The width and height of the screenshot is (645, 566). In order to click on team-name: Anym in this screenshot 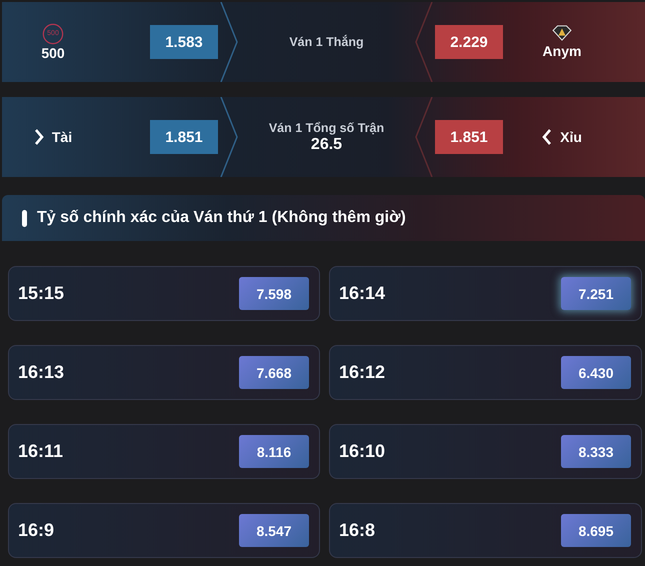, I will do `click(562, 51)`.